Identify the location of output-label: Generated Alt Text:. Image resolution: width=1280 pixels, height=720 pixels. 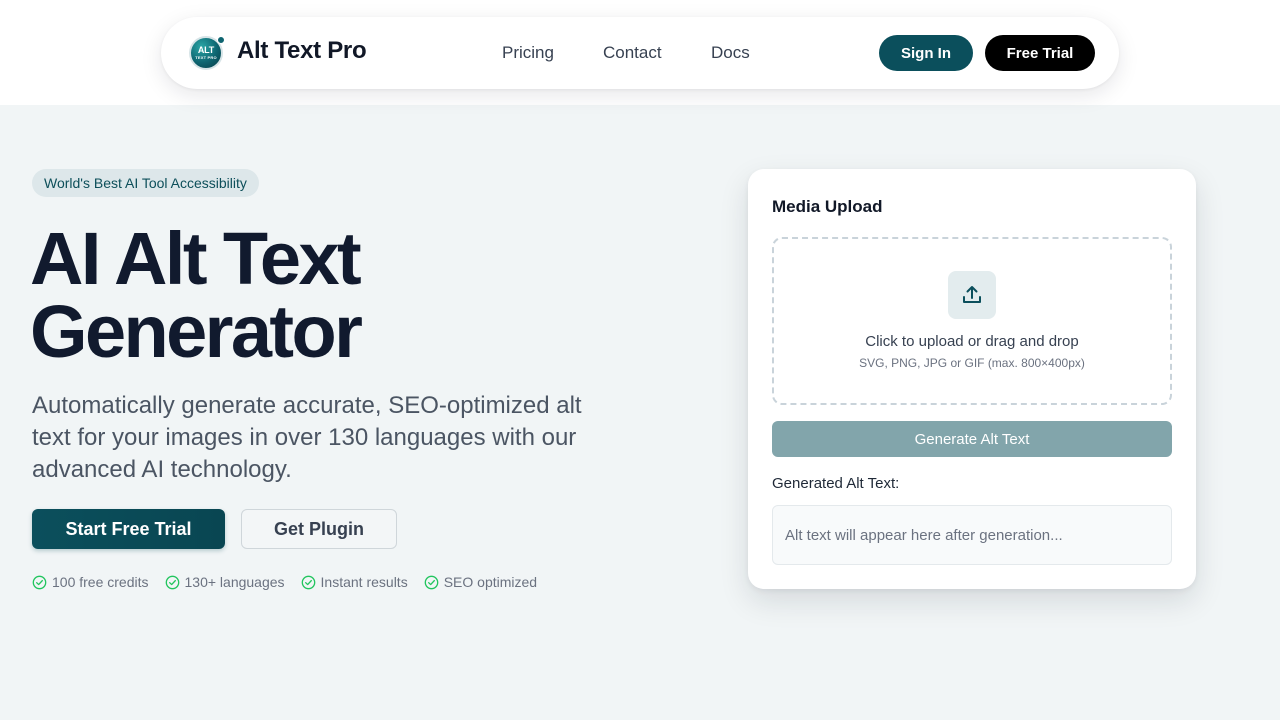
(836, 483).